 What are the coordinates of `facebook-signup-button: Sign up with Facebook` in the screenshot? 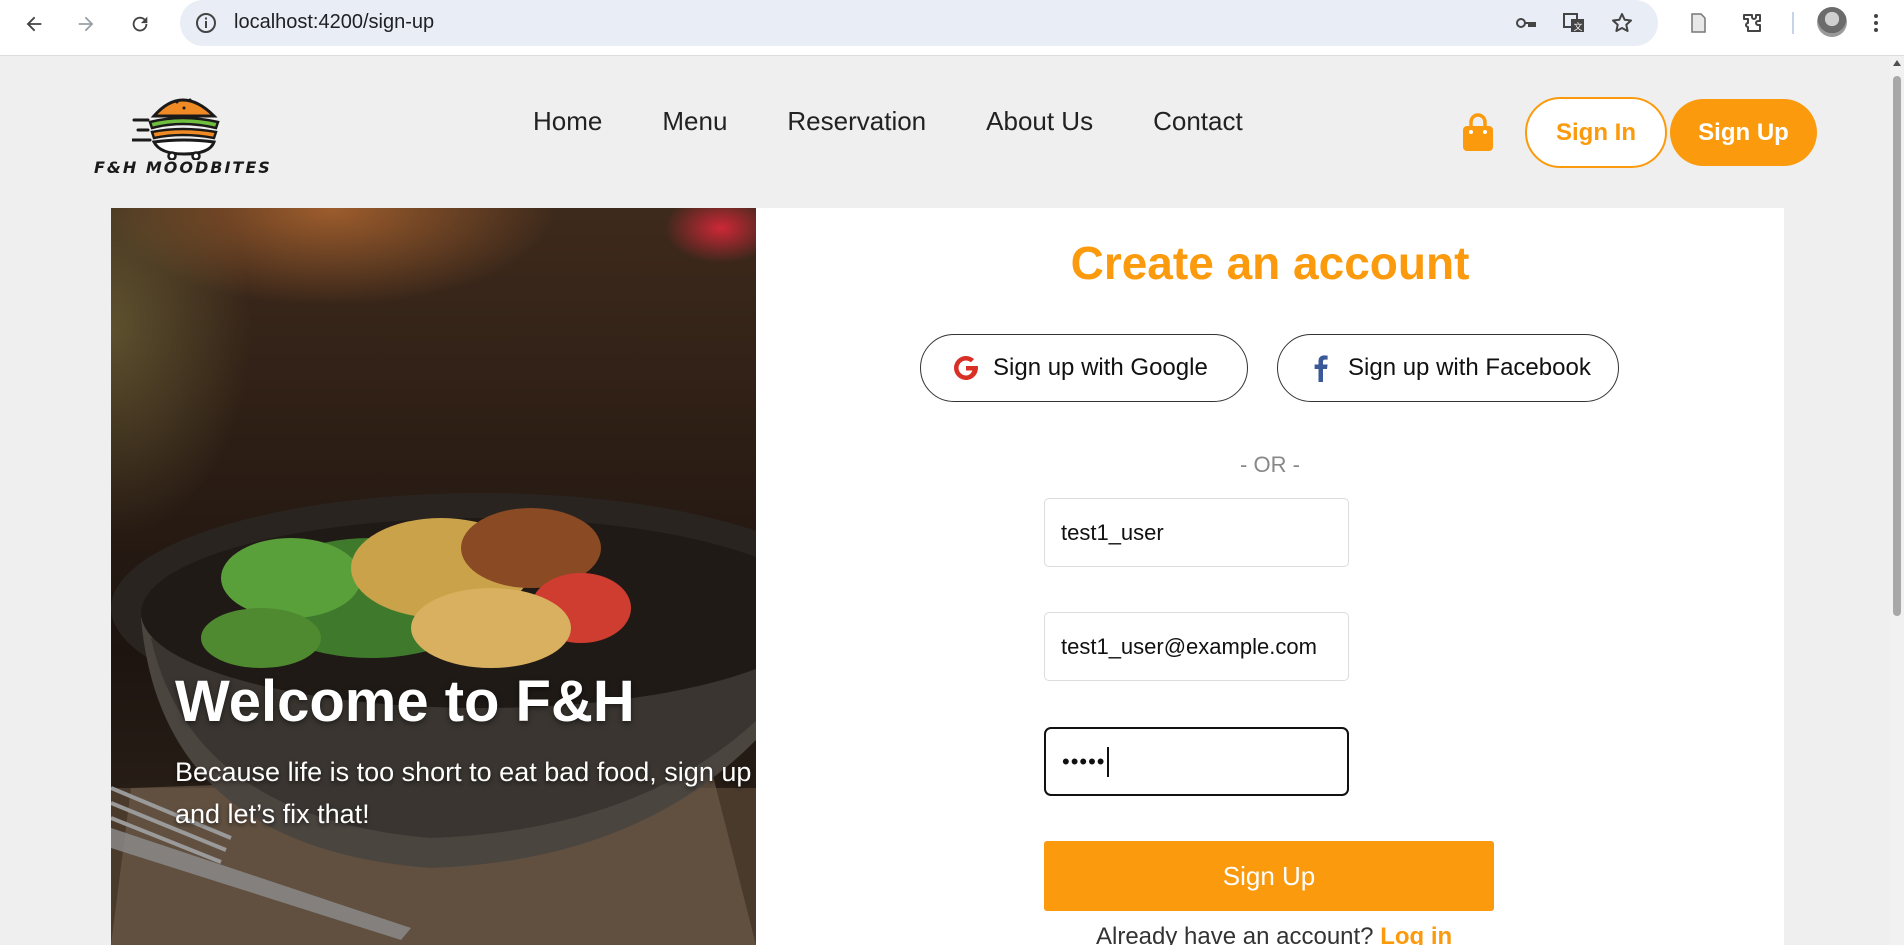 It's located at (1448, 368).